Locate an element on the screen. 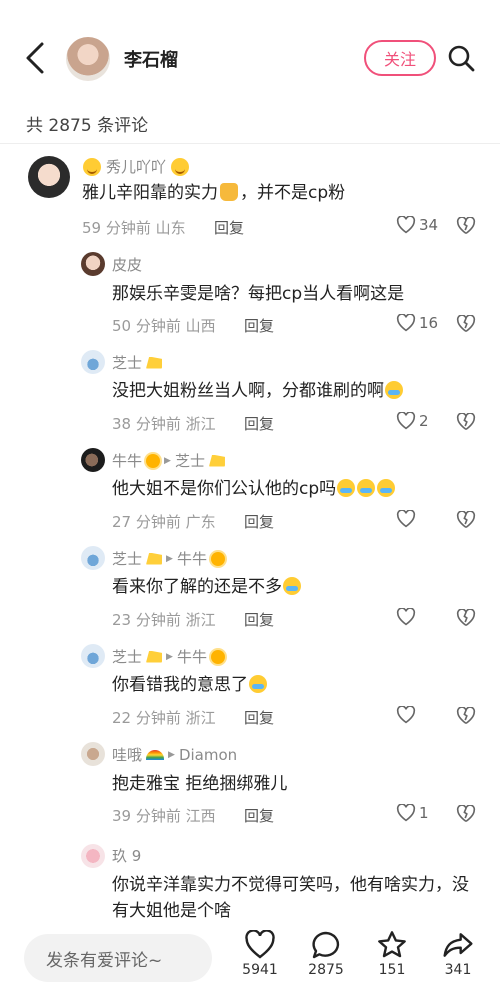 Image resolution: width=500 pixels, height=1004 pixels. comment-username: 牛牛 ▶ 芝士 is located at coordinates (168, 460).